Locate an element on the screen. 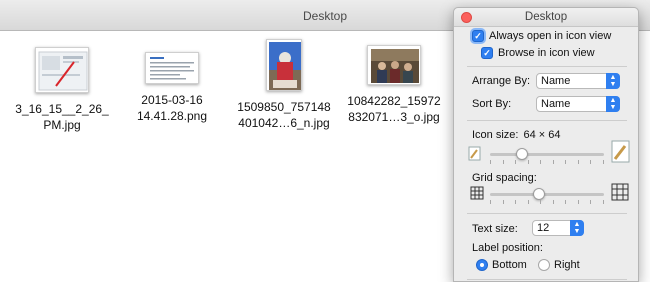 The width and height of the screenshot is (650, 282). right-label: Right is located at coordinates (567, 265).